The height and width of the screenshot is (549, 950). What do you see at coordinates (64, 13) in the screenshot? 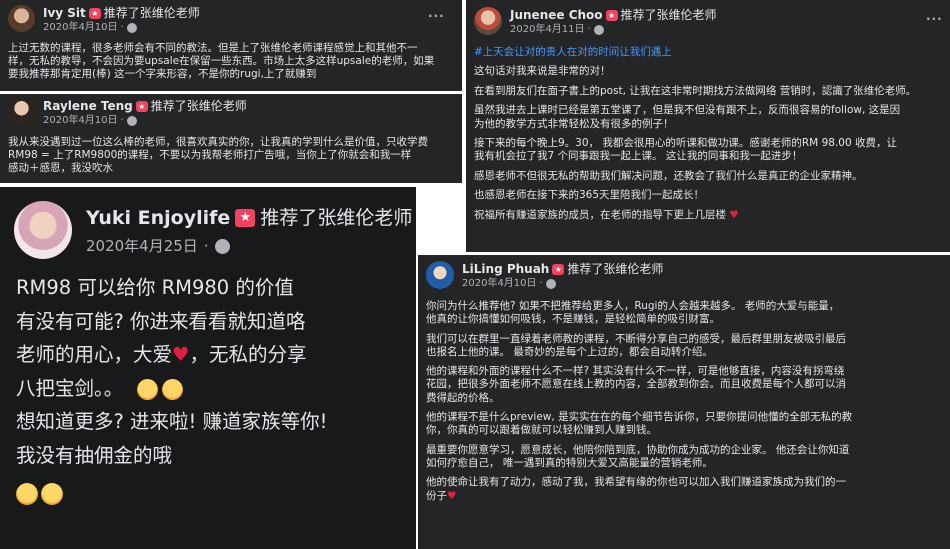
I see `author-name: Ivy Sit` at bounding box center [64, 13].